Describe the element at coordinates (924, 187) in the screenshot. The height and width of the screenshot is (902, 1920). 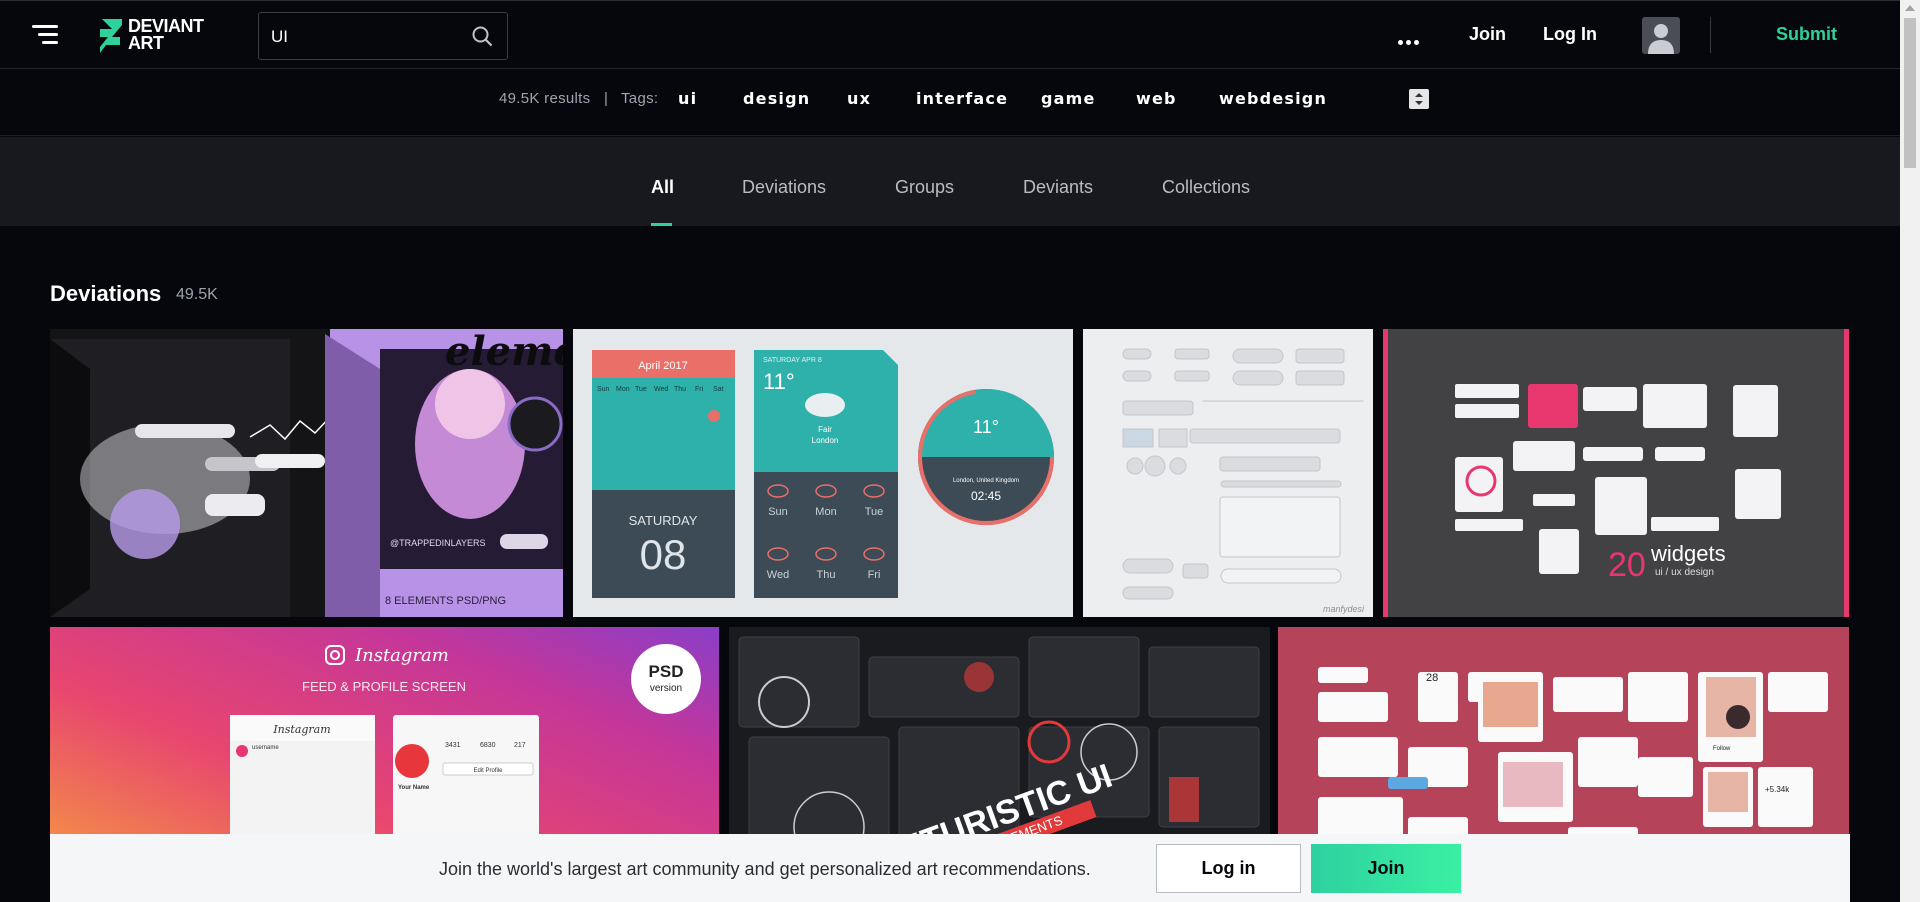
I see `tab-groups: Groups` at that location.